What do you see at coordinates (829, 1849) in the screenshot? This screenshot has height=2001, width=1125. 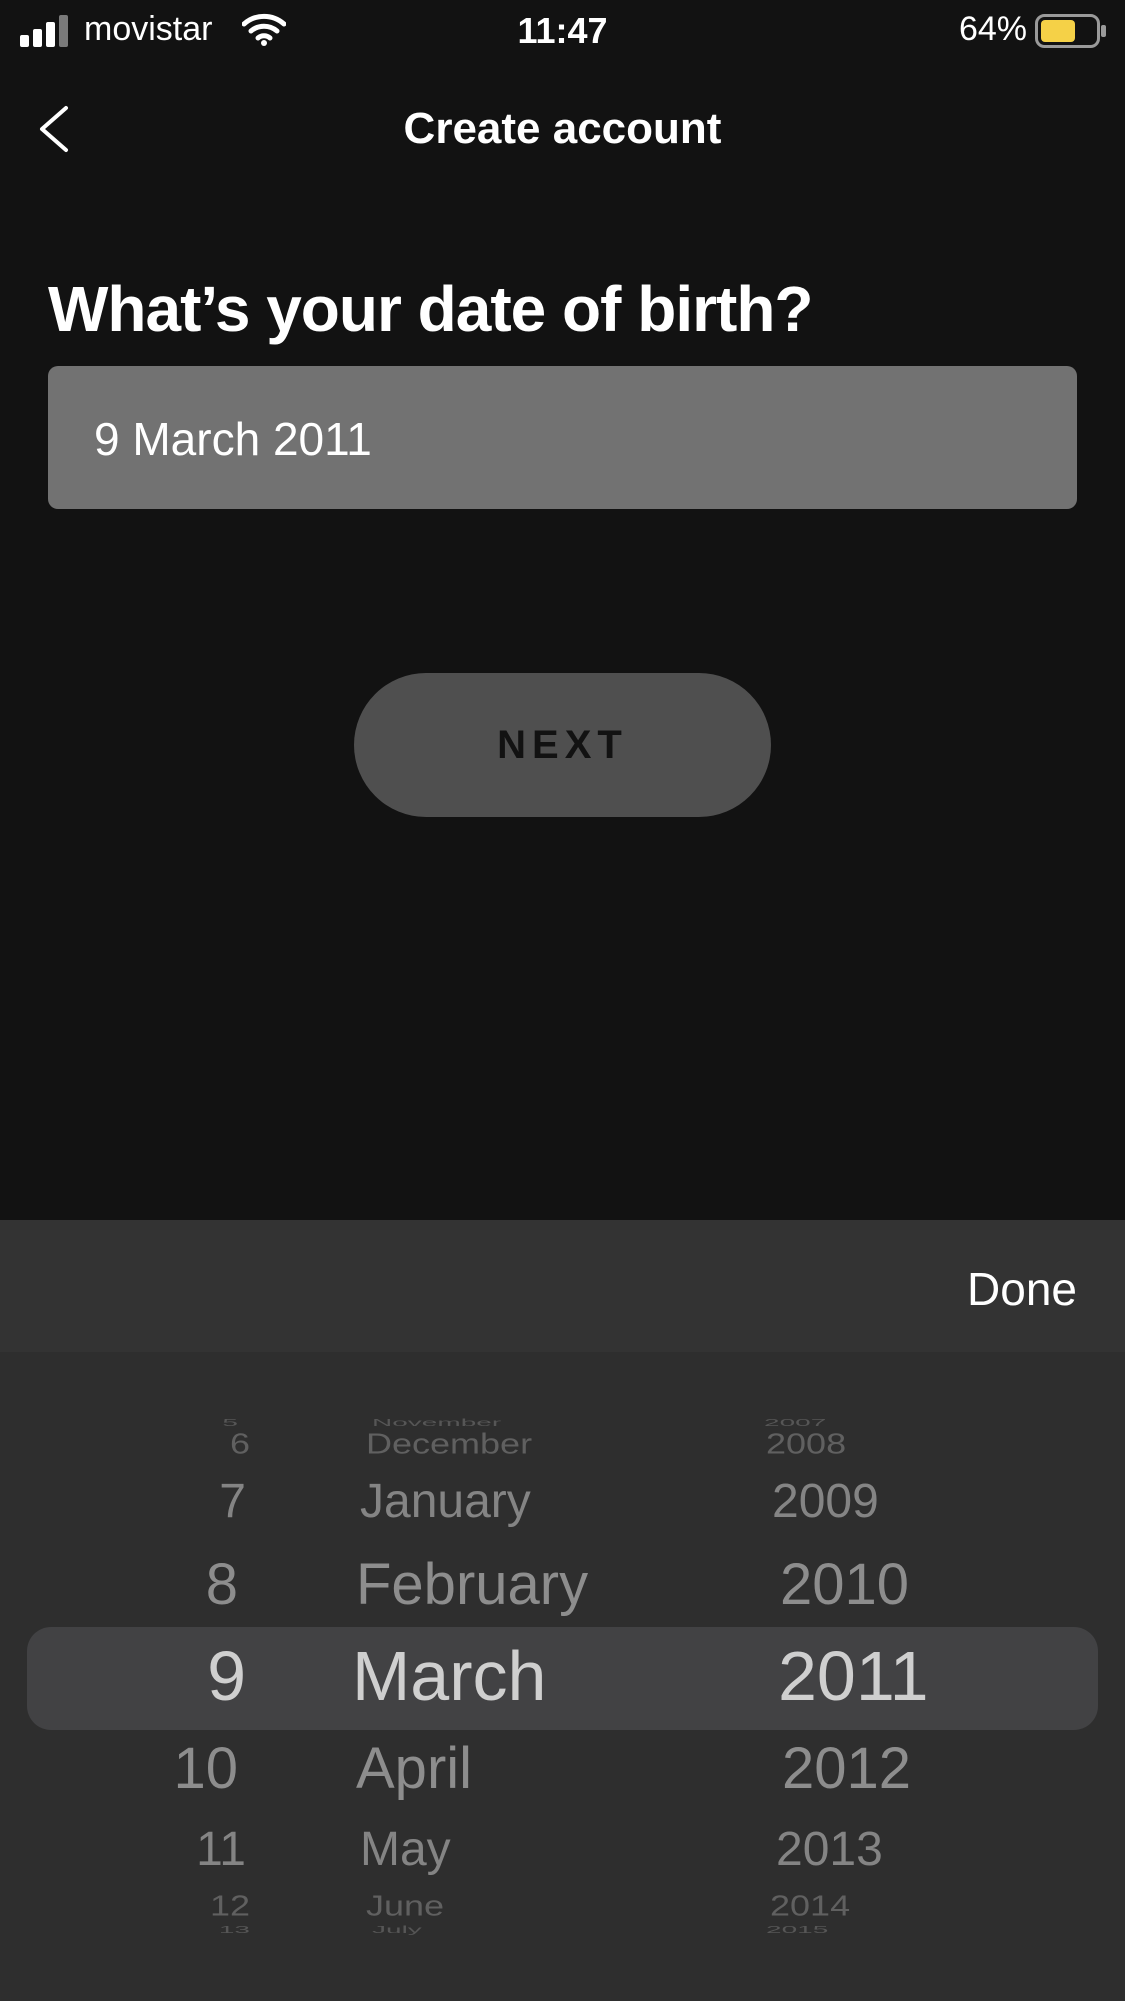 I see `year-option: 2013` at bounding box center [829, 1849].